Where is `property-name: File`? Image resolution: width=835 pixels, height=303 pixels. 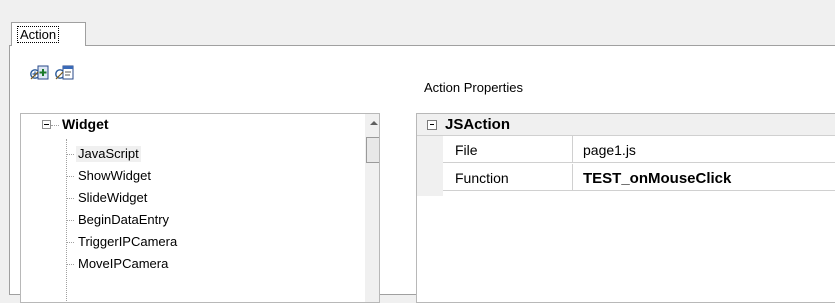
property-name: File is located at coordinates (508, 149).